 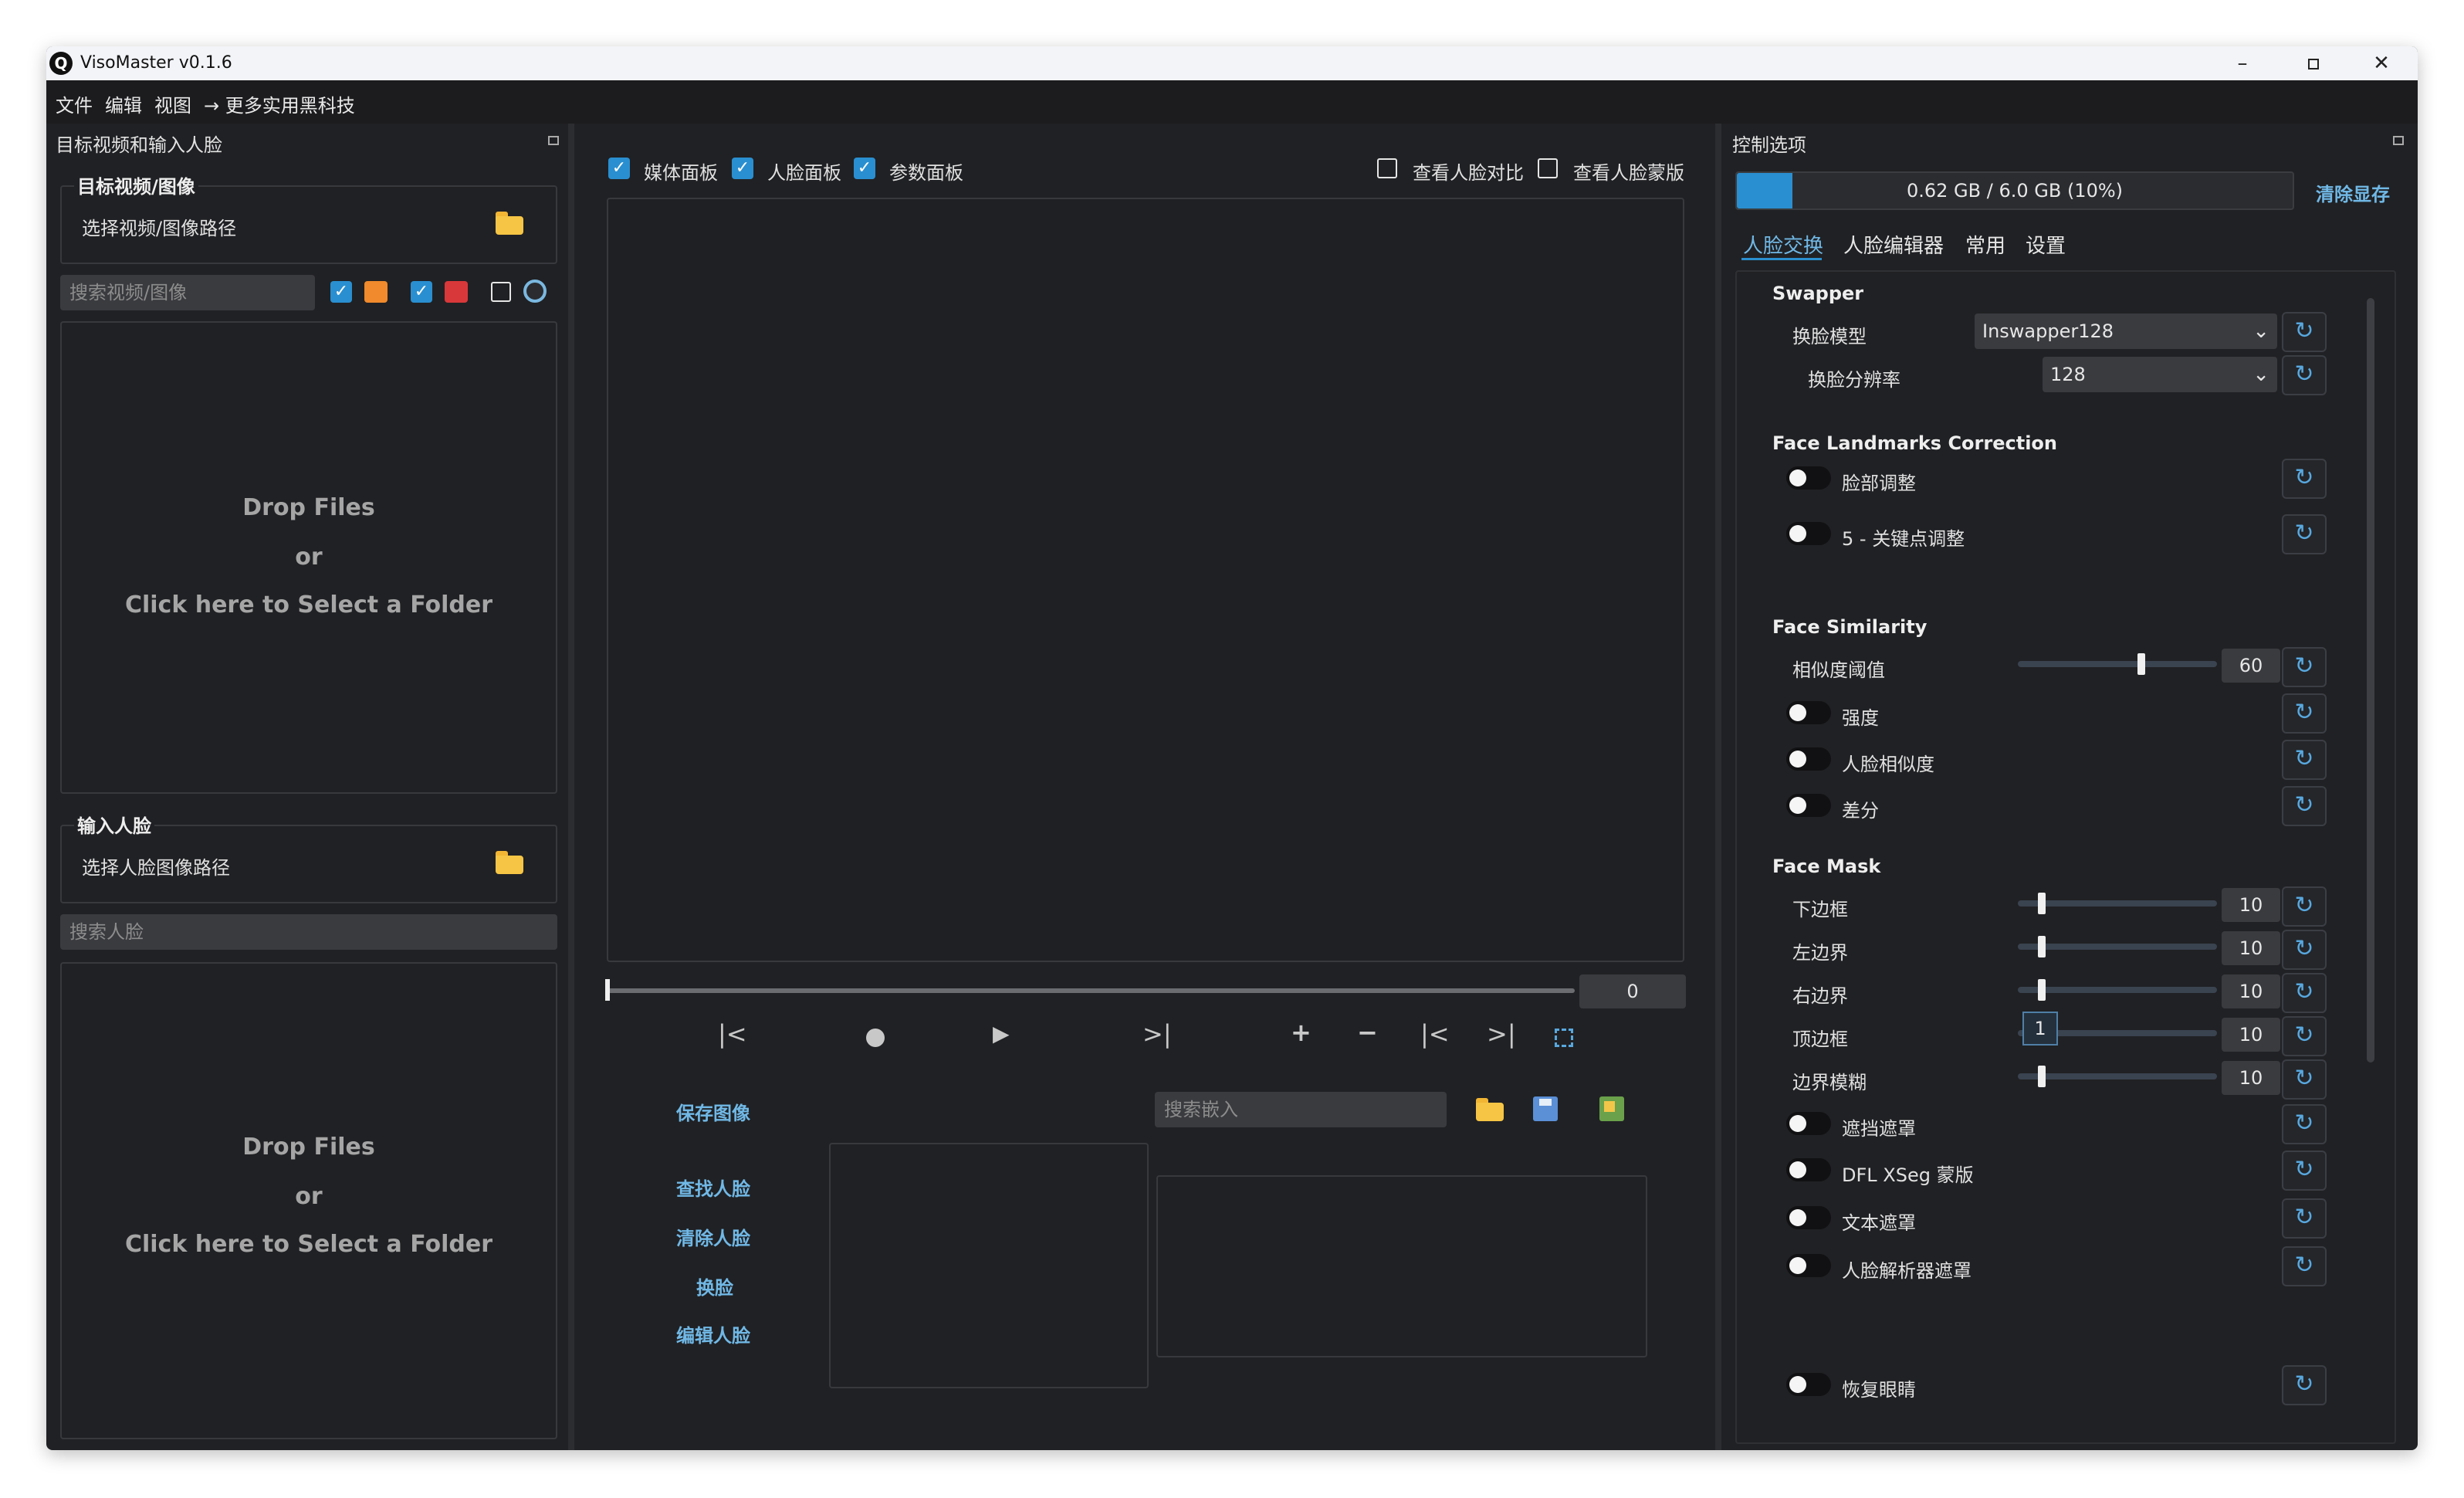 What do you see at coordinates (1783, 244) in the screenshot?
I see `tab-face-swap: 人脸交换` at bounding box center [1783, 244].